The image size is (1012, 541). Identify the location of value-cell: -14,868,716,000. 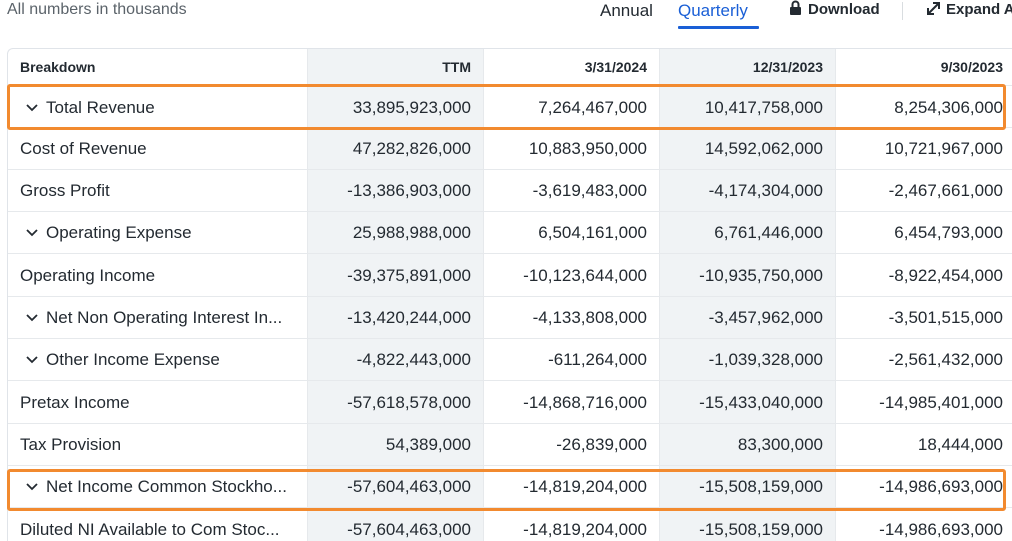
(572, 402).